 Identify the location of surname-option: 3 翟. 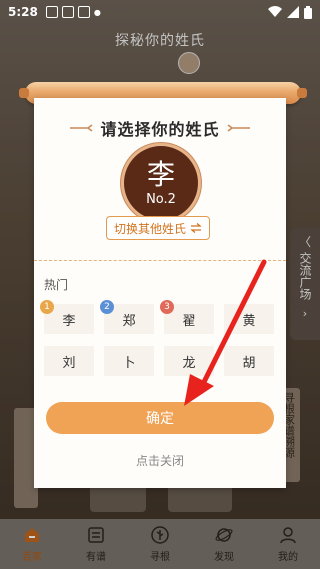
(187, 317).